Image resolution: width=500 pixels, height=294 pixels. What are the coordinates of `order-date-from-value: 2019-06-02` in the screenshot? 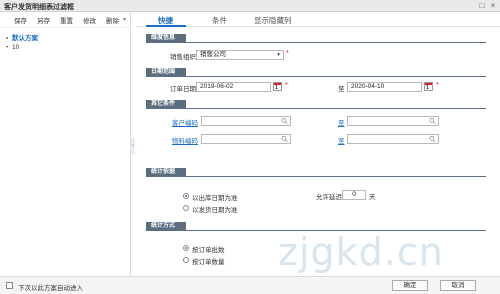 It's located at (217, 86).